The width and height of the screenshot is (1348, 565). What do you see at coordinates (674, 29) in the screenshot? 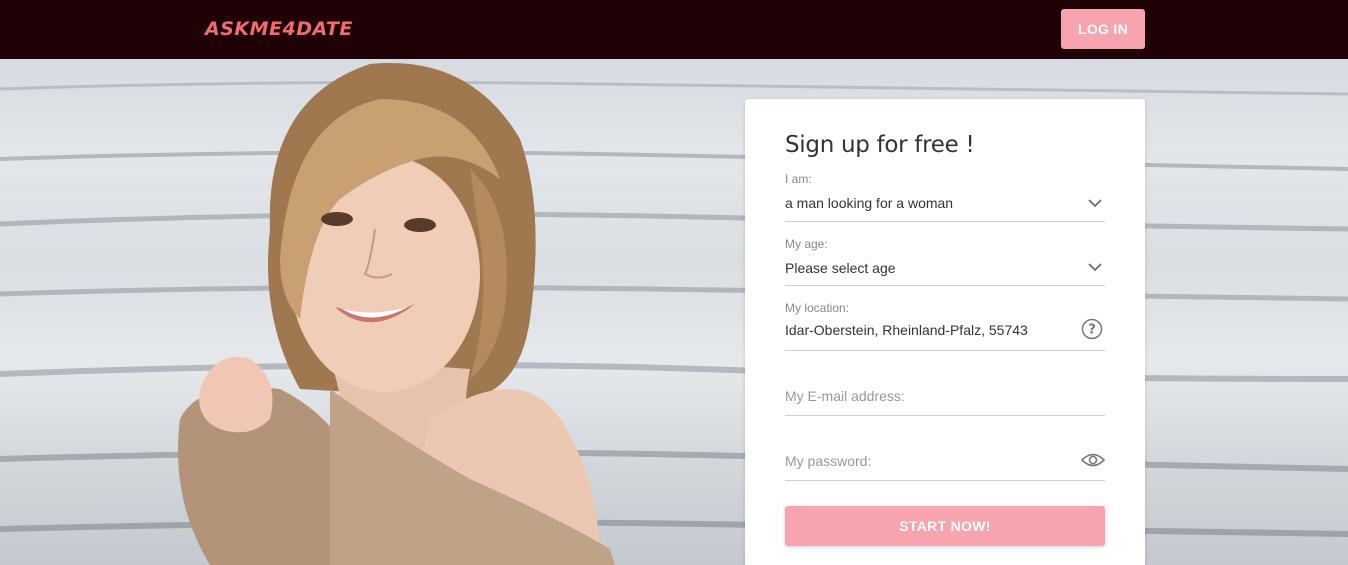
I see `top-bar: ASKME4DATE LOG IN` at bounding box center [674, 29].